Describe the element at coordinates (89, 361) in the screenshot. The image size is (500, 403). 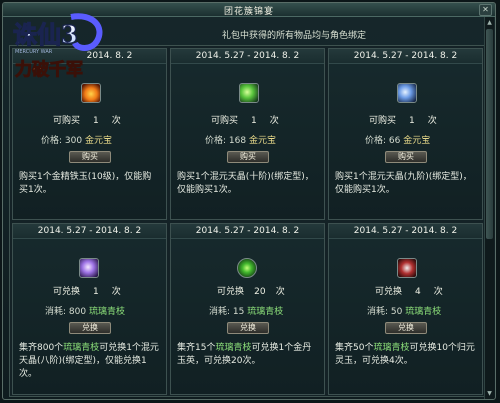
I see `offer-description: 集齐800个琉璃青枝可兑换1个混元天晶(八阶)(绑定型)，仅能兑换1次。` at that location.